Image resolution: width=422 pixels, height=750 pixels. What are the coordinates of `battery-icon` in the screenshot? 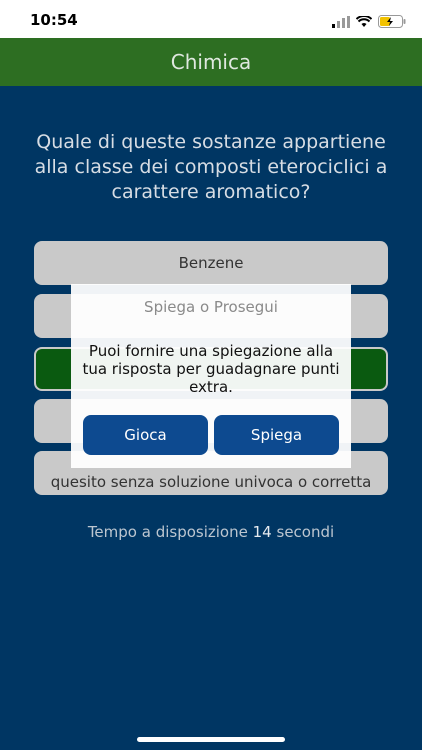 It's located at (392, 22).